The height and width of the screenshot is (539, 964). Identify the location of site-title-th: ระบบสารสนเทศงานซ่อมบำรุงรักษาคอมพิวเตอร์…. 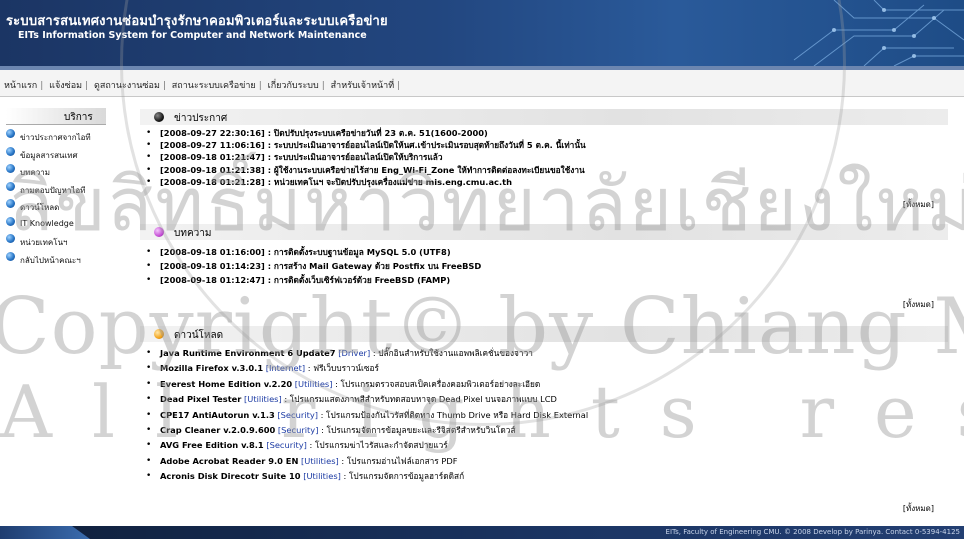
(197, 21).